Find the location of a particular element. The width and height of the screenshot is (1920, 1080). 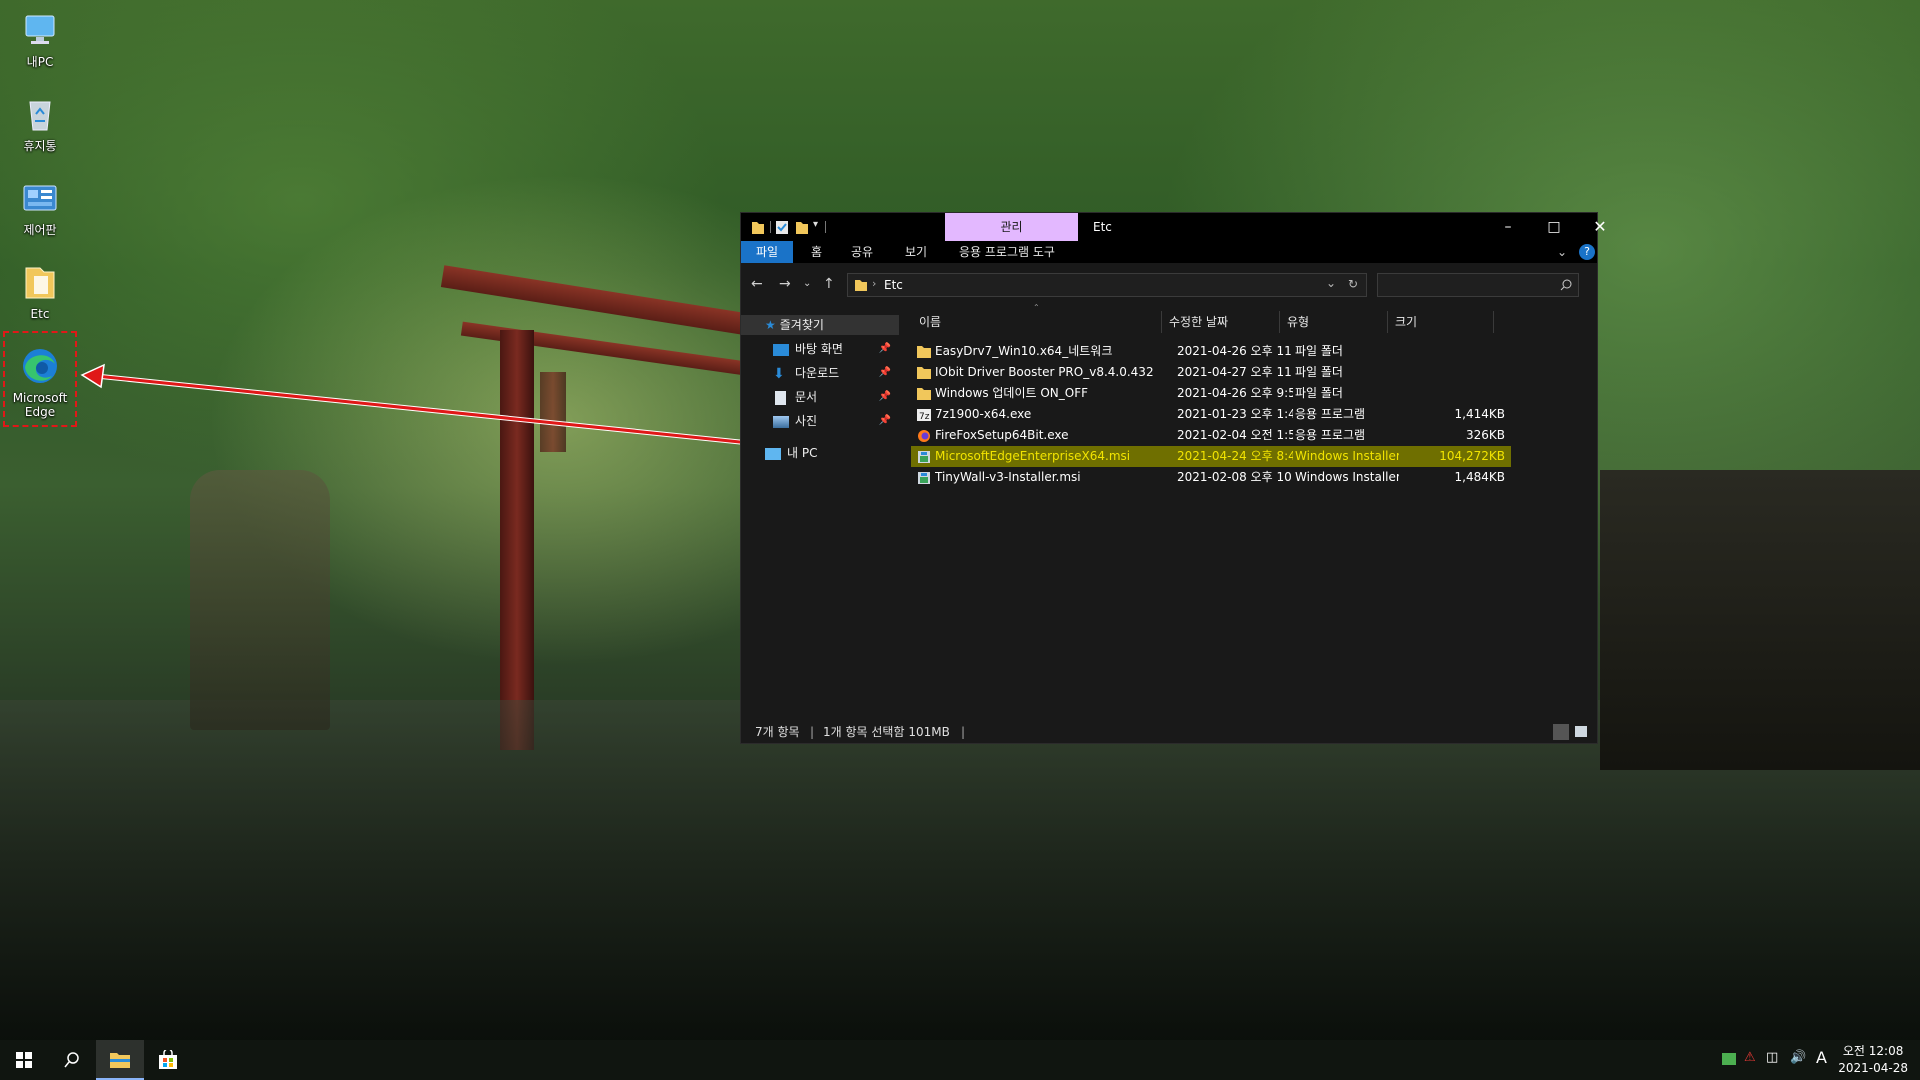

file-date: 2021-01-23 오후 1:41 is located at coordinates (1235, 414).